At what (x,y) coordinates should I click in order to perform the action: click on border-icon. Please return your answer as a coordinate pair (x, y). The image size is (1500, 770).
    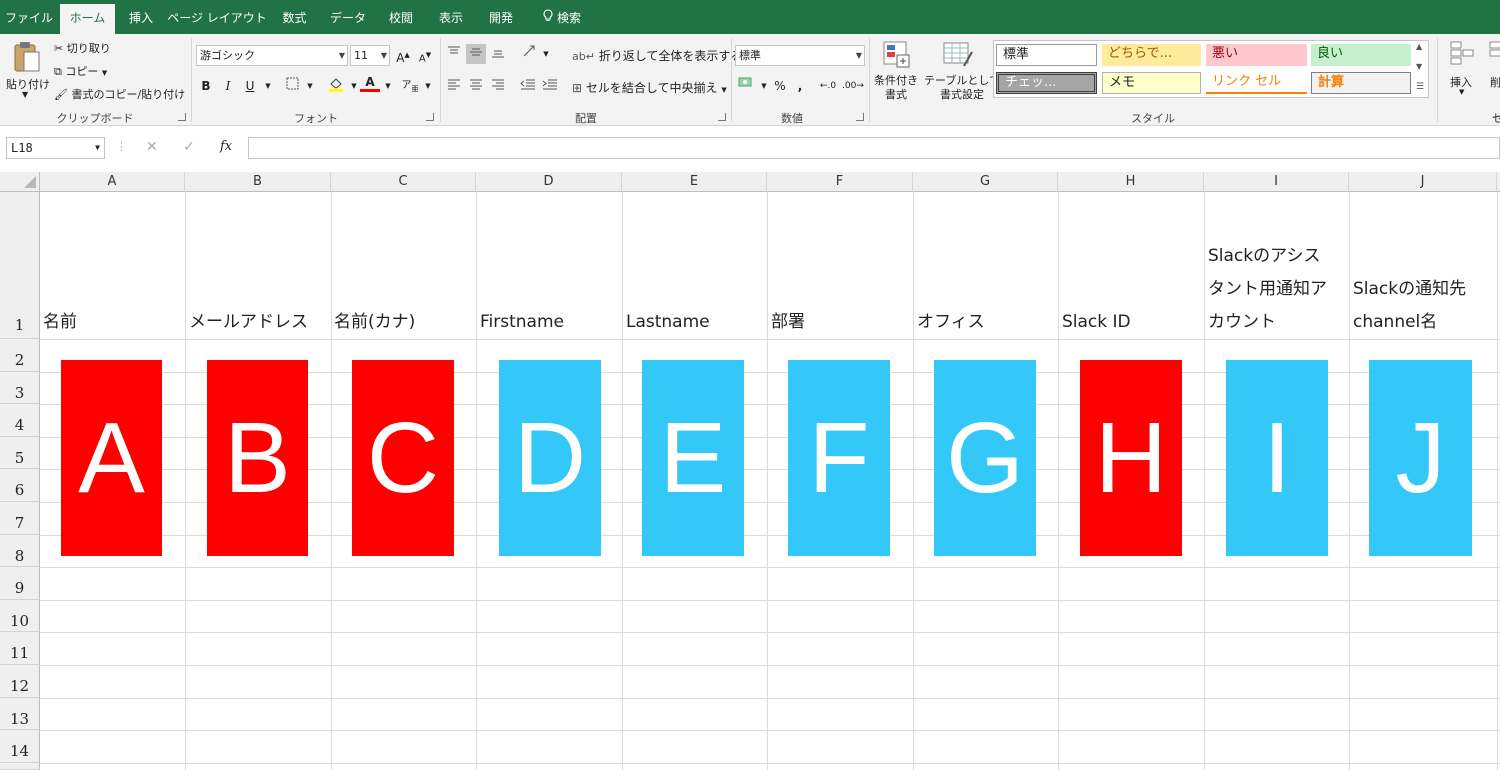
    Looking at the image, I should click on (292, 86).